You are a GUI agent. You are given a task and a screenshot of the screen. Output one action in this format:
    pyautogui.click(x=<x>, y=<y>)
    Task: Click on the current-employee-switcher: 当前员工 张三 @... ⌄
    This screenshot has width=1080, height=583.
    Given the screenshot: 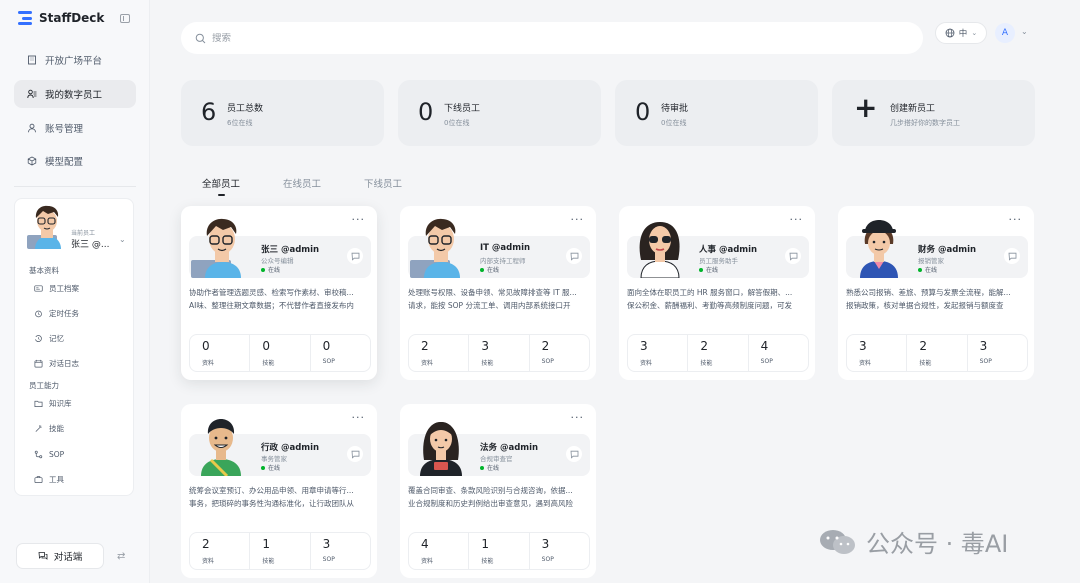 What is the action you would take?
    pyautogui.click(x=74, y=228)
    